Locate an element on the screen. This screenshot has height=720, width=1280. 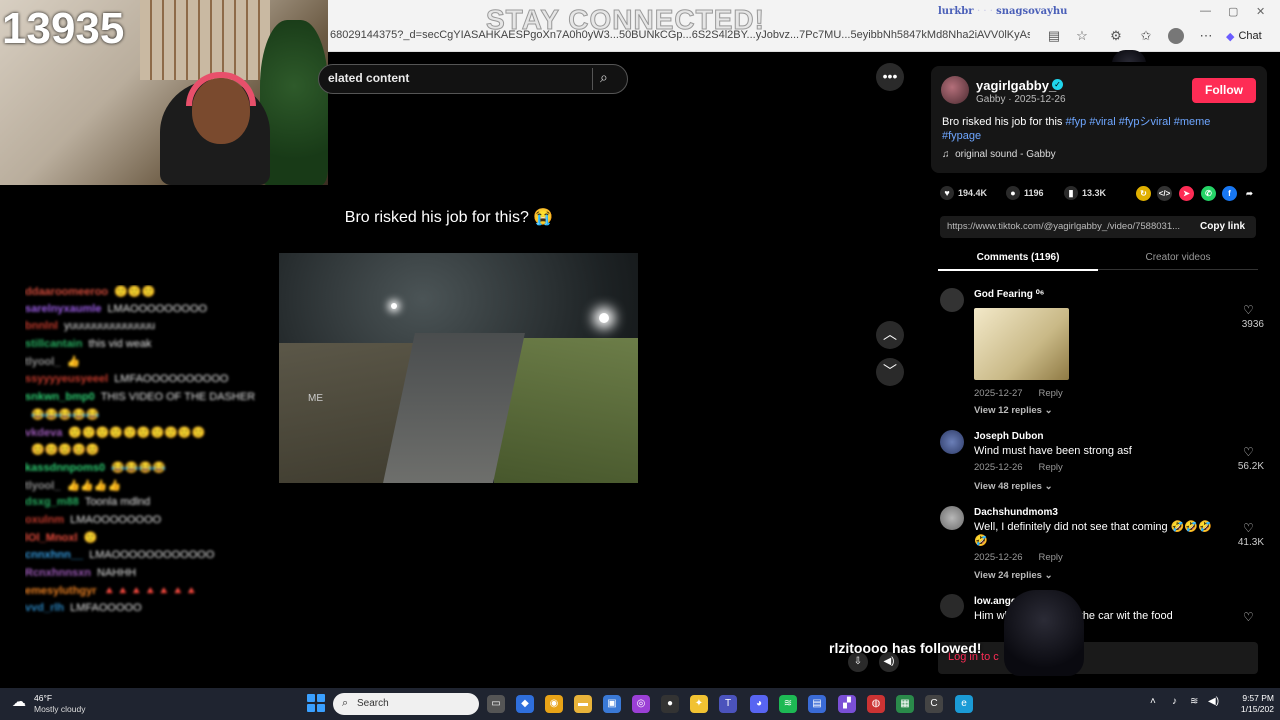
sound-row: ♫ original sound - Gabby is located at coordinates (999, 154).